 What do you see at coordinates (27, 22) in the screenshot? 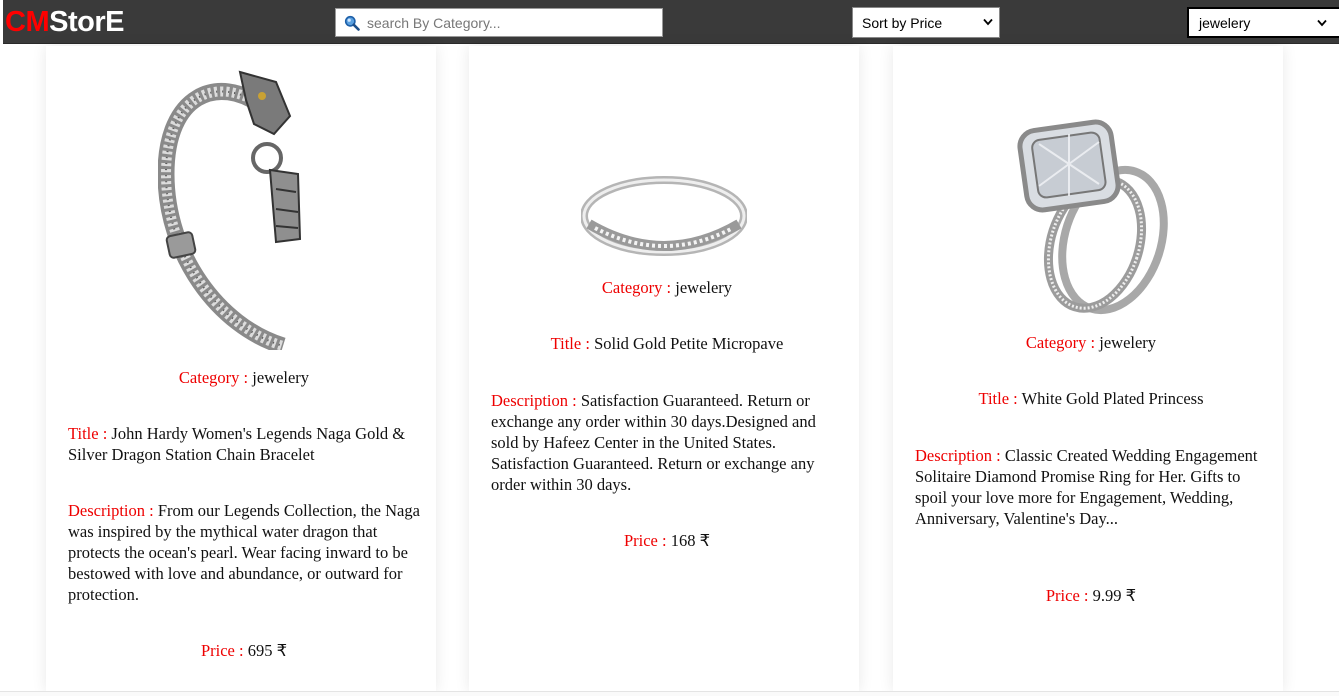
I see `logo-prefix: CM` at bounding box center [27, 22].